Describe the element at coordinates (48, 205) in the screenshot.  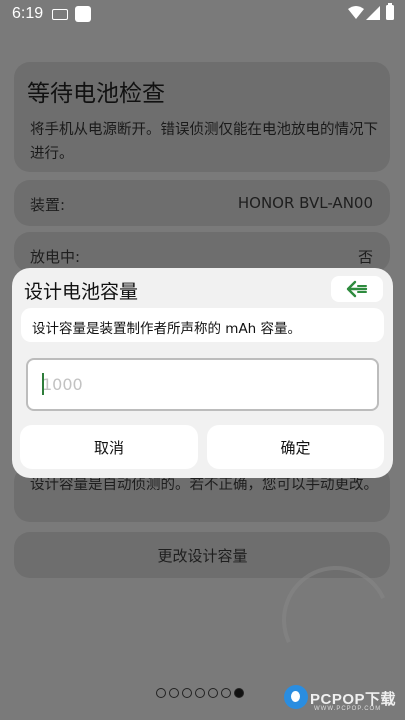
I see `device-label: 装置:` at that location.